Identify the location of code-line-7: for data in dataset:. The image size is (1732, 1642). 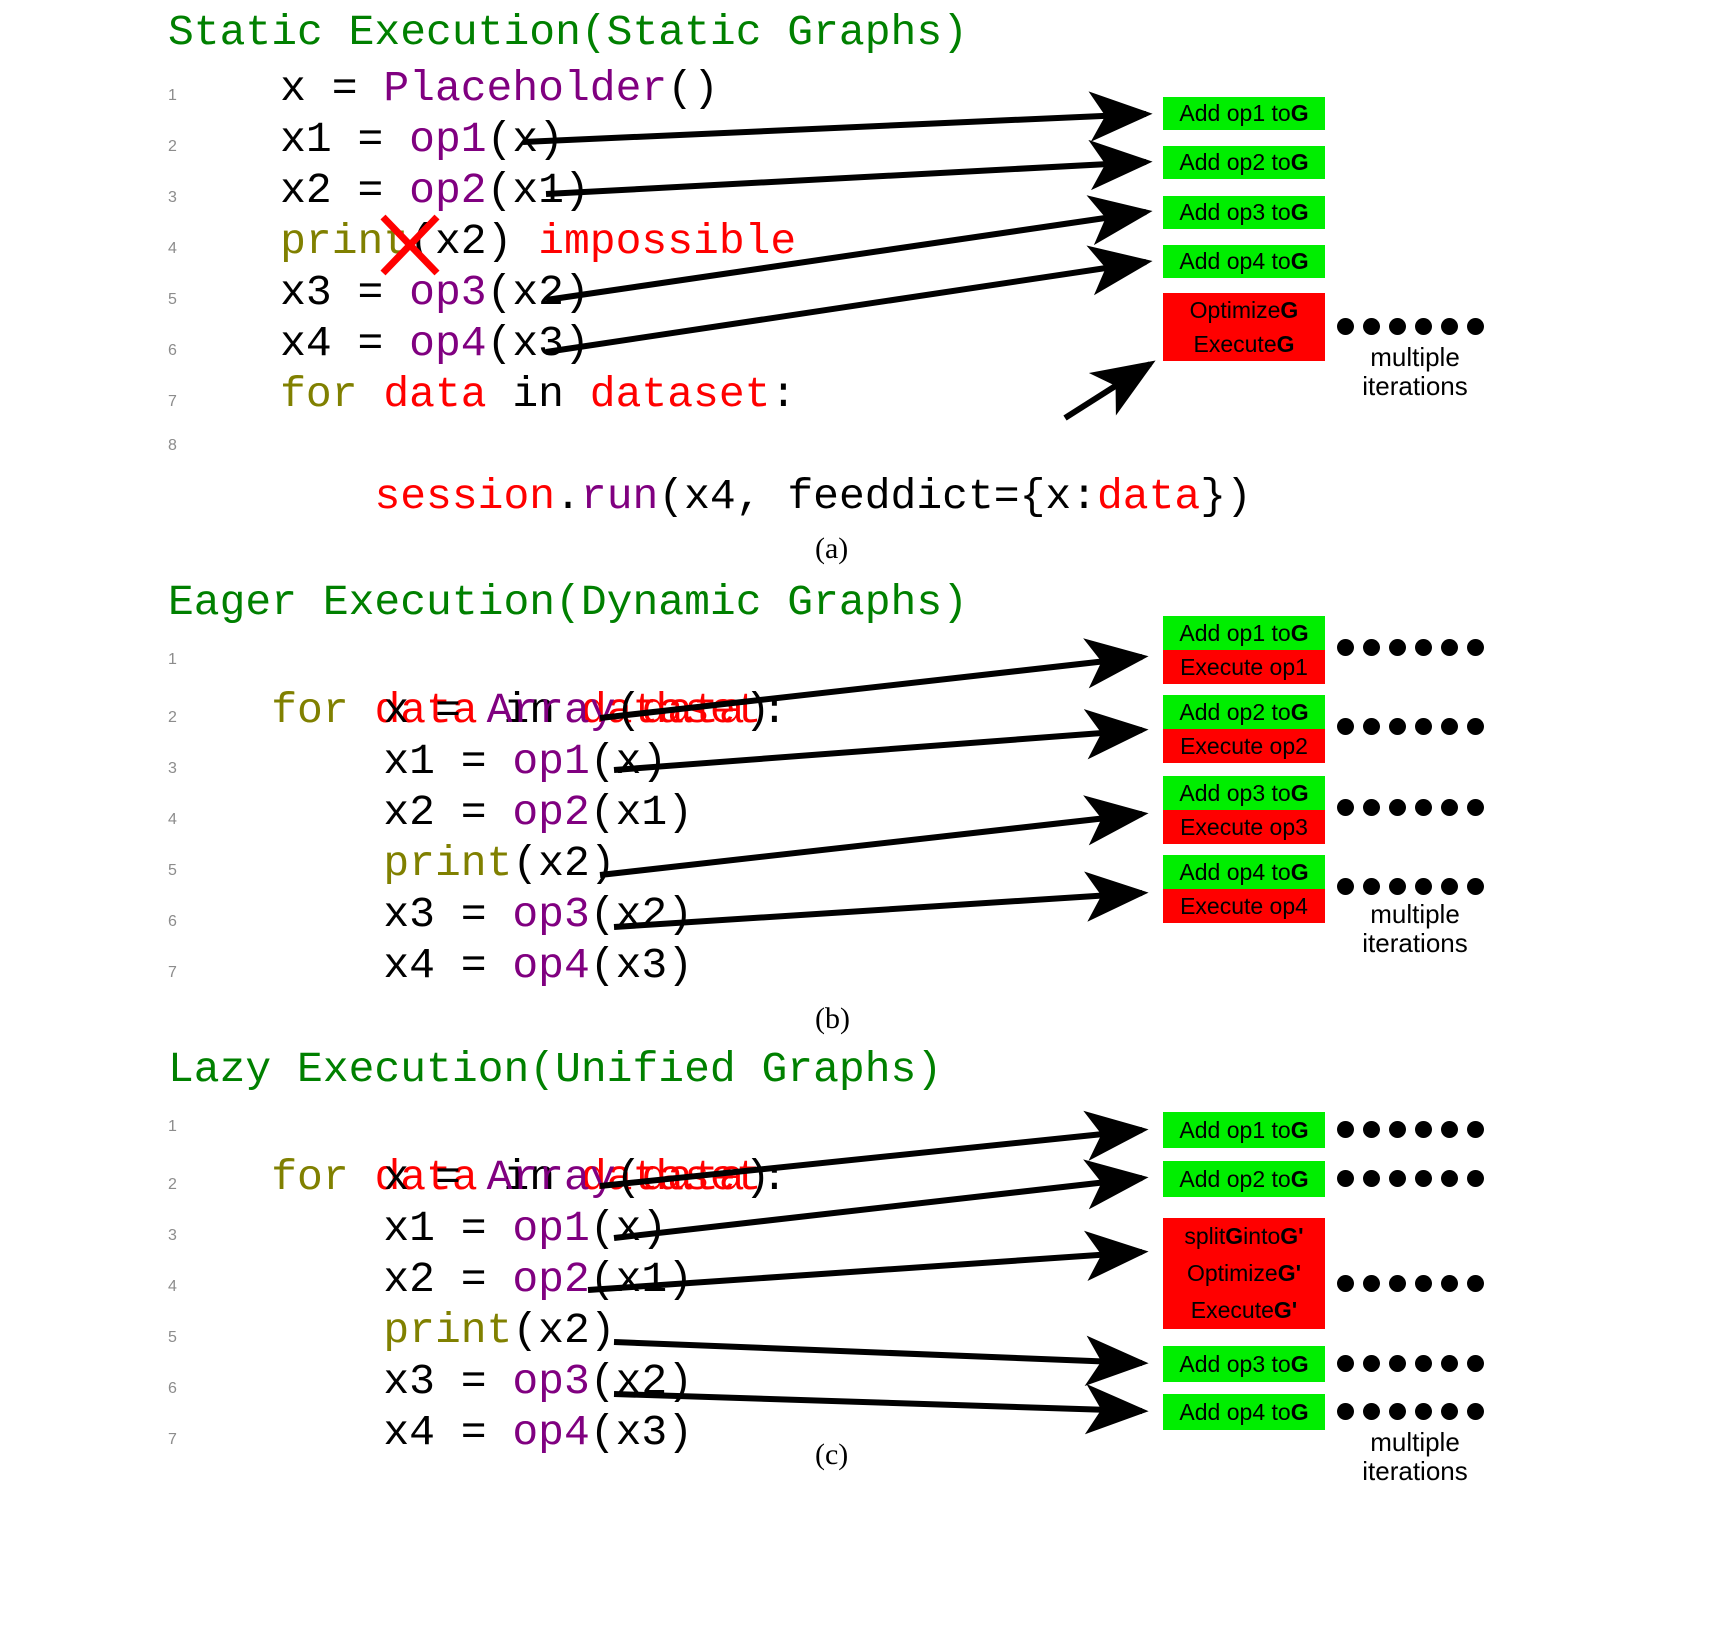
(486, 394).